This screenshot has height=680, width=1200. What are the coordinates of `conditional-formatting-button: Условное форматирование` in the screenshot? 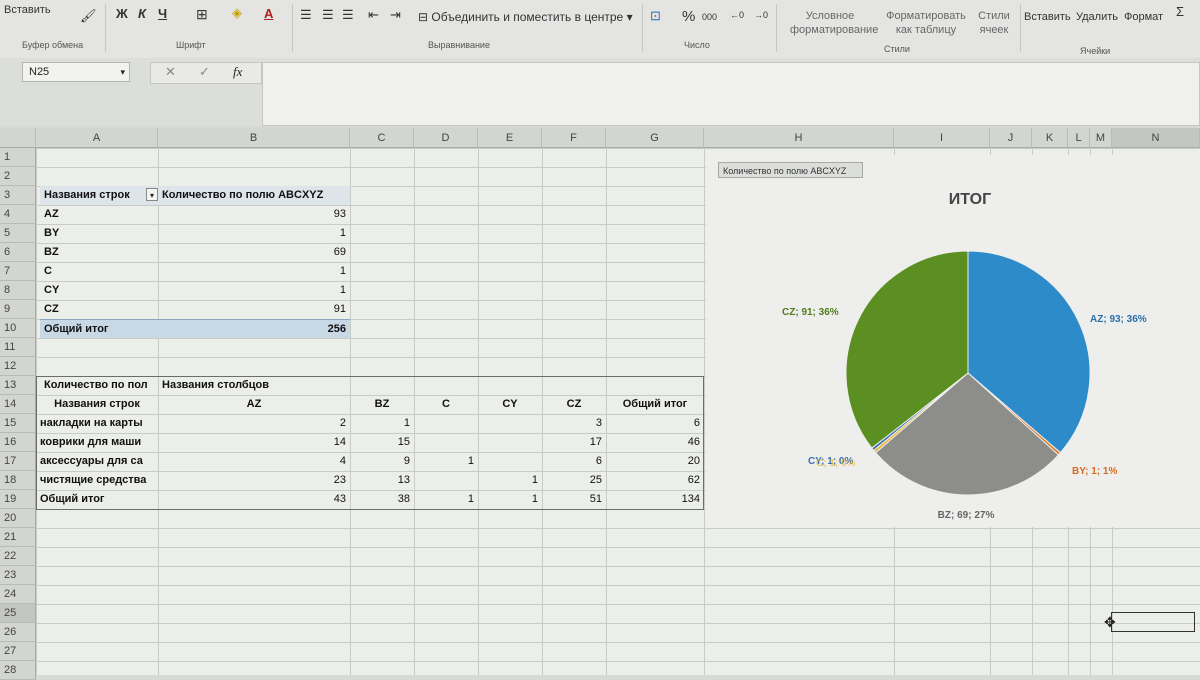 It's located at (834, 23).